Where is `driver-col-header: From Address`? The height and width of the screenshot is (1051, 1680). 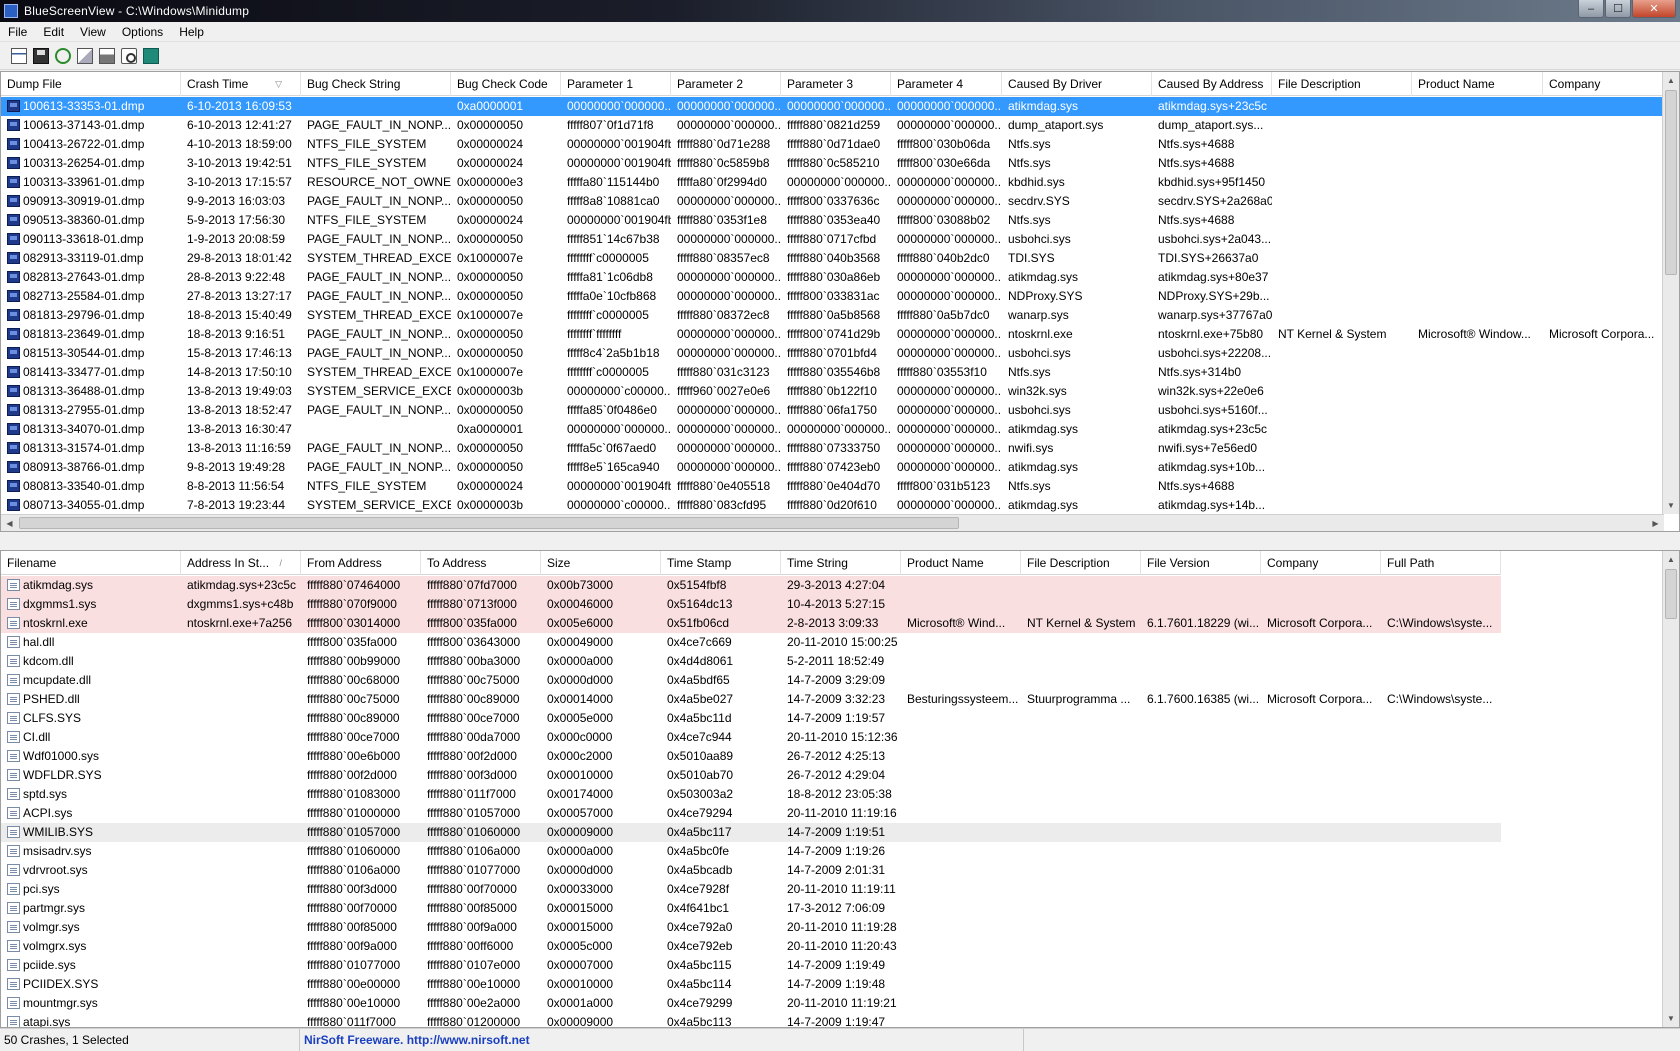
driver-col-header: From Address is located at coordinates (361, 563).